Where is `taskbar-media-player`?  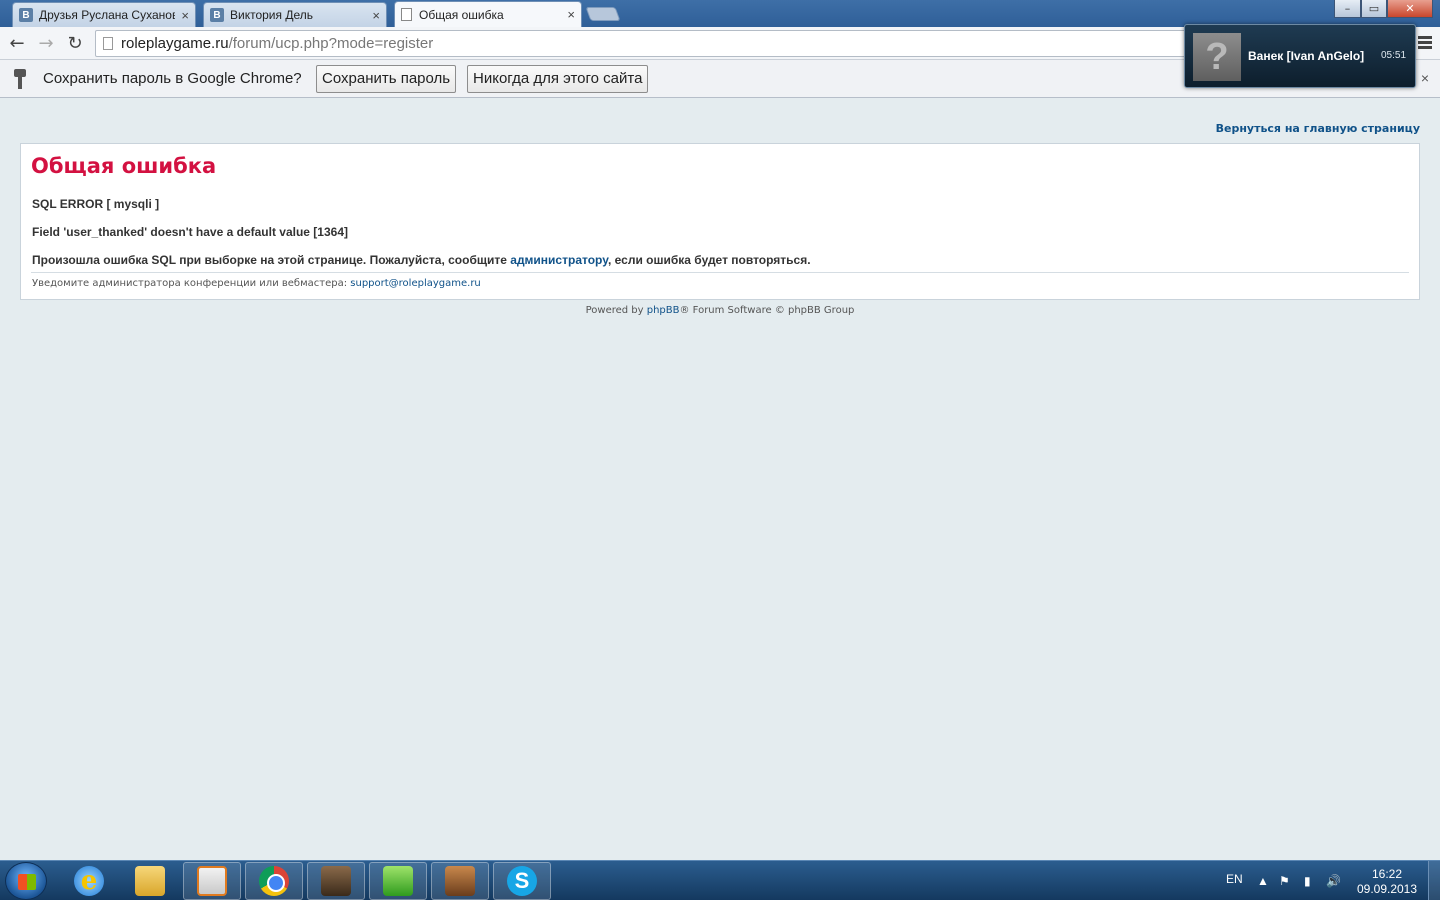
taskbar-media-player is located at coordinates (212, 881).